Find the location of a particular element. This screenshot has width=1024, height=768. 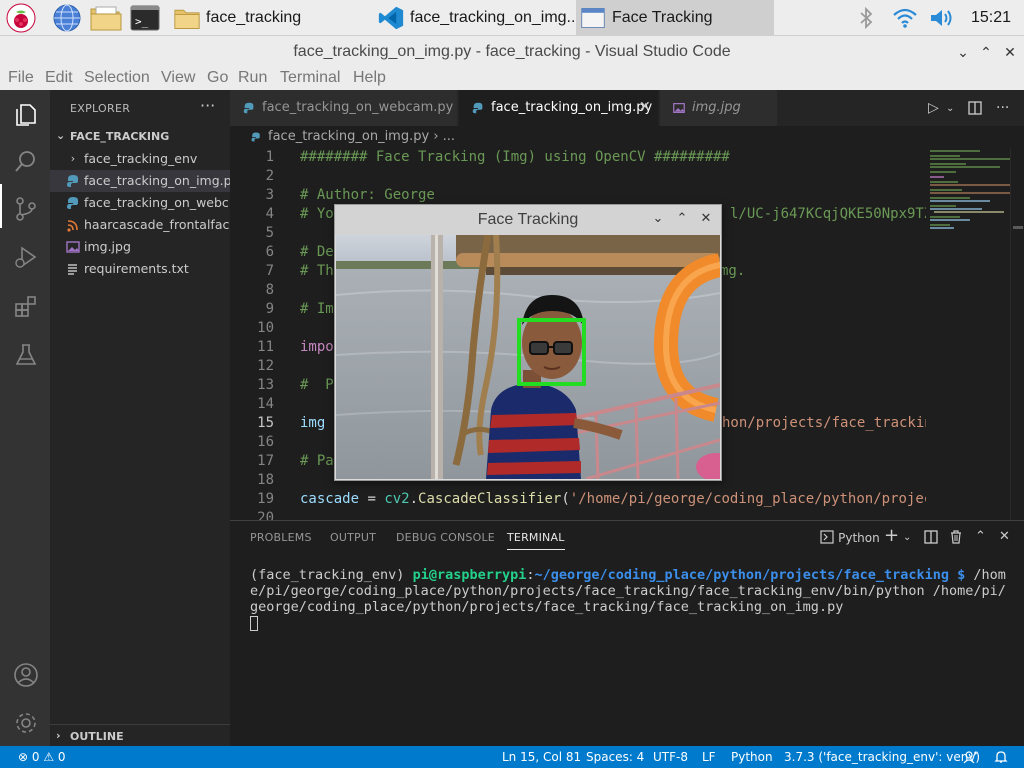

status-encoding: UTF-8 is located at coordinates (670, 757).